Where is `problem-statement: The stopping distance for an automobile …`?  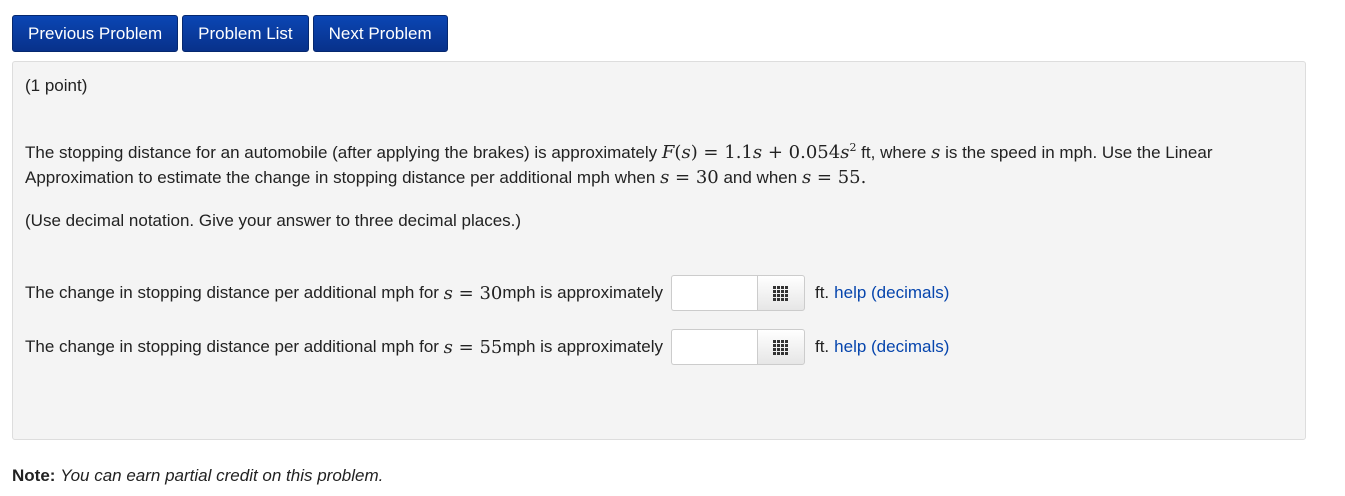 problem-statement: The stopping distance for an automobile … is located at coordinates (619, 164).